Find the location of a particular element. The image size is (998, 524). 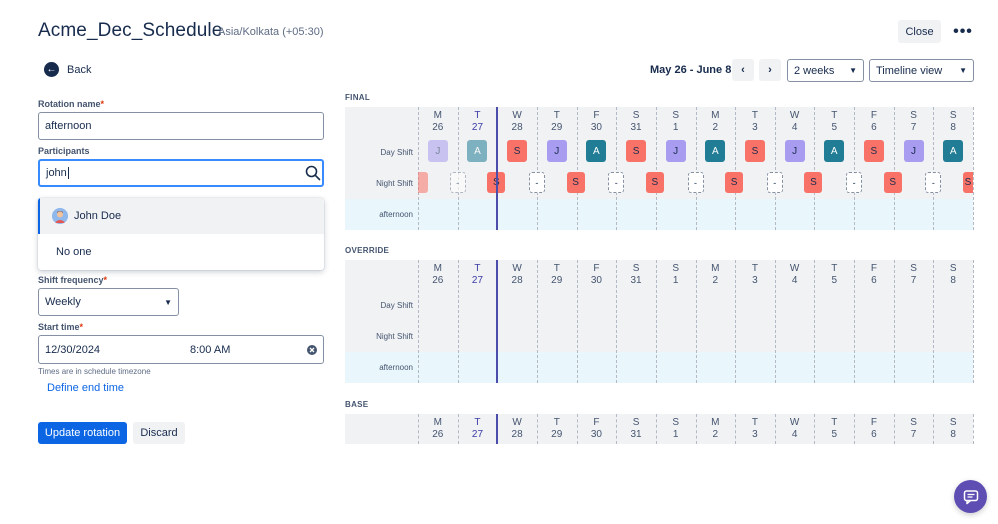

next-button: › is located at coordinates (770, 70).